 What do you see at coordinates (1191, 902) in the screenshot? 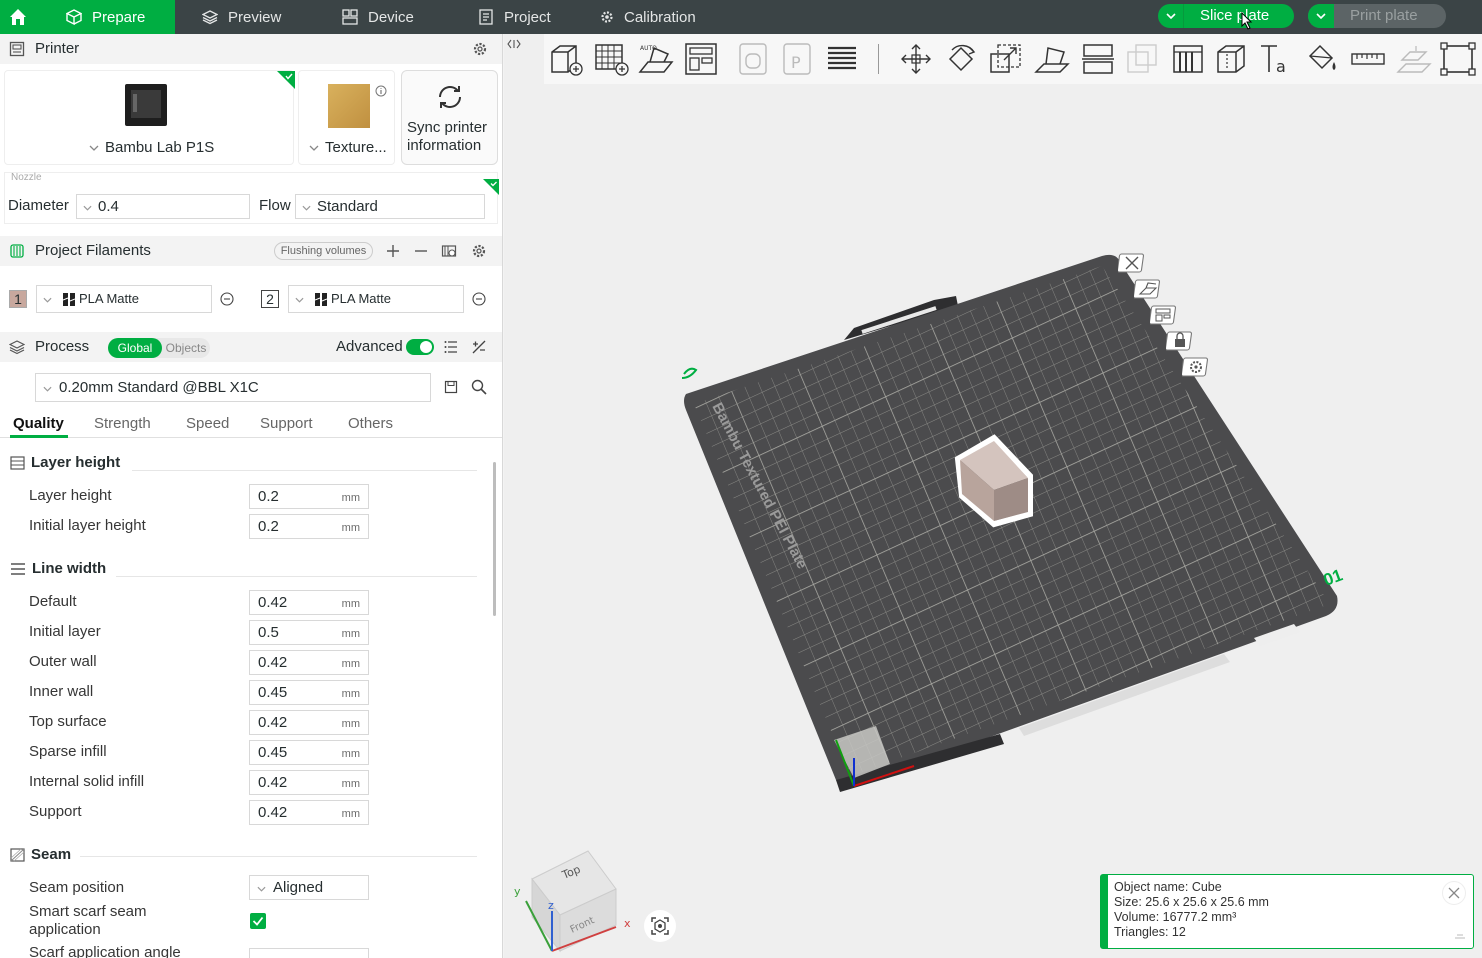
I see `object-size-line: Size: 25.6 x 25.6 x 25.6 mm` at bounding box center [1191, 902].